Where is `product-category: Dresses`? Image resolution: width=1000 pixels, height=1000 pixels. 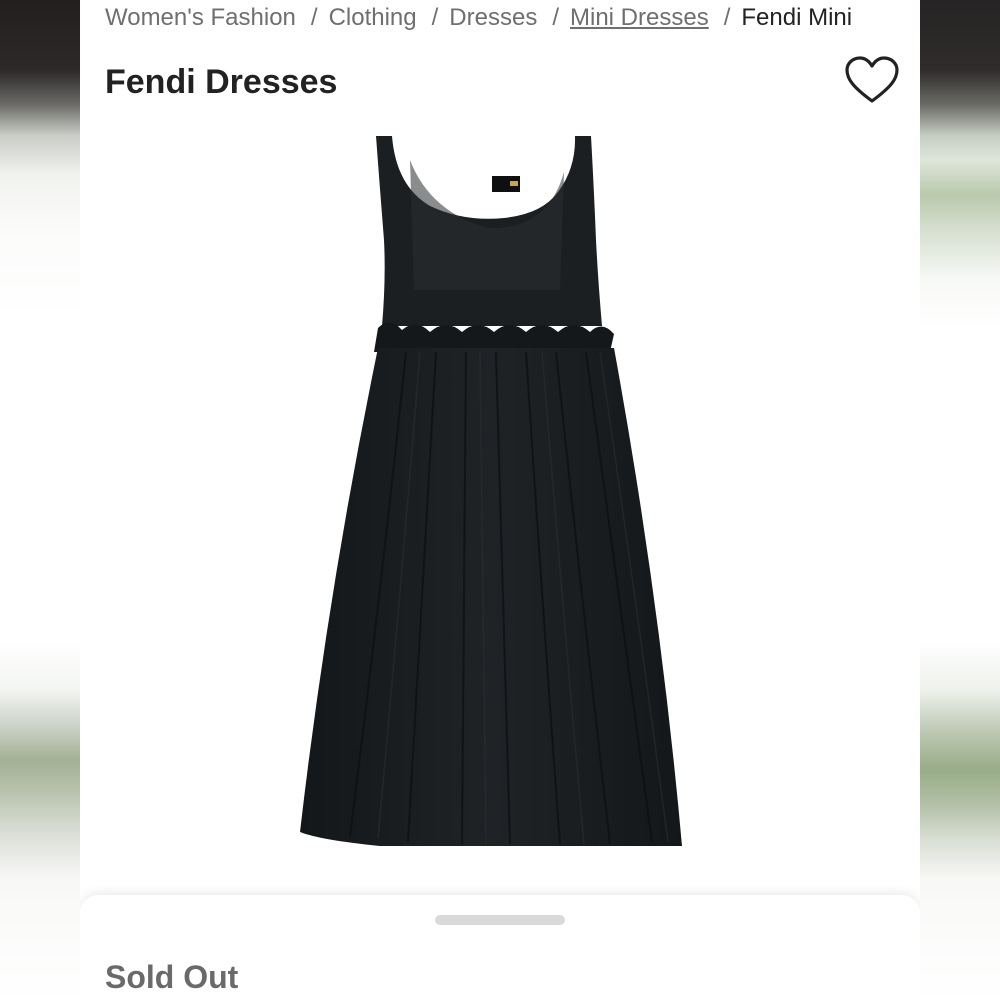
product-category: Dresses is located at coordinates (271, 82).